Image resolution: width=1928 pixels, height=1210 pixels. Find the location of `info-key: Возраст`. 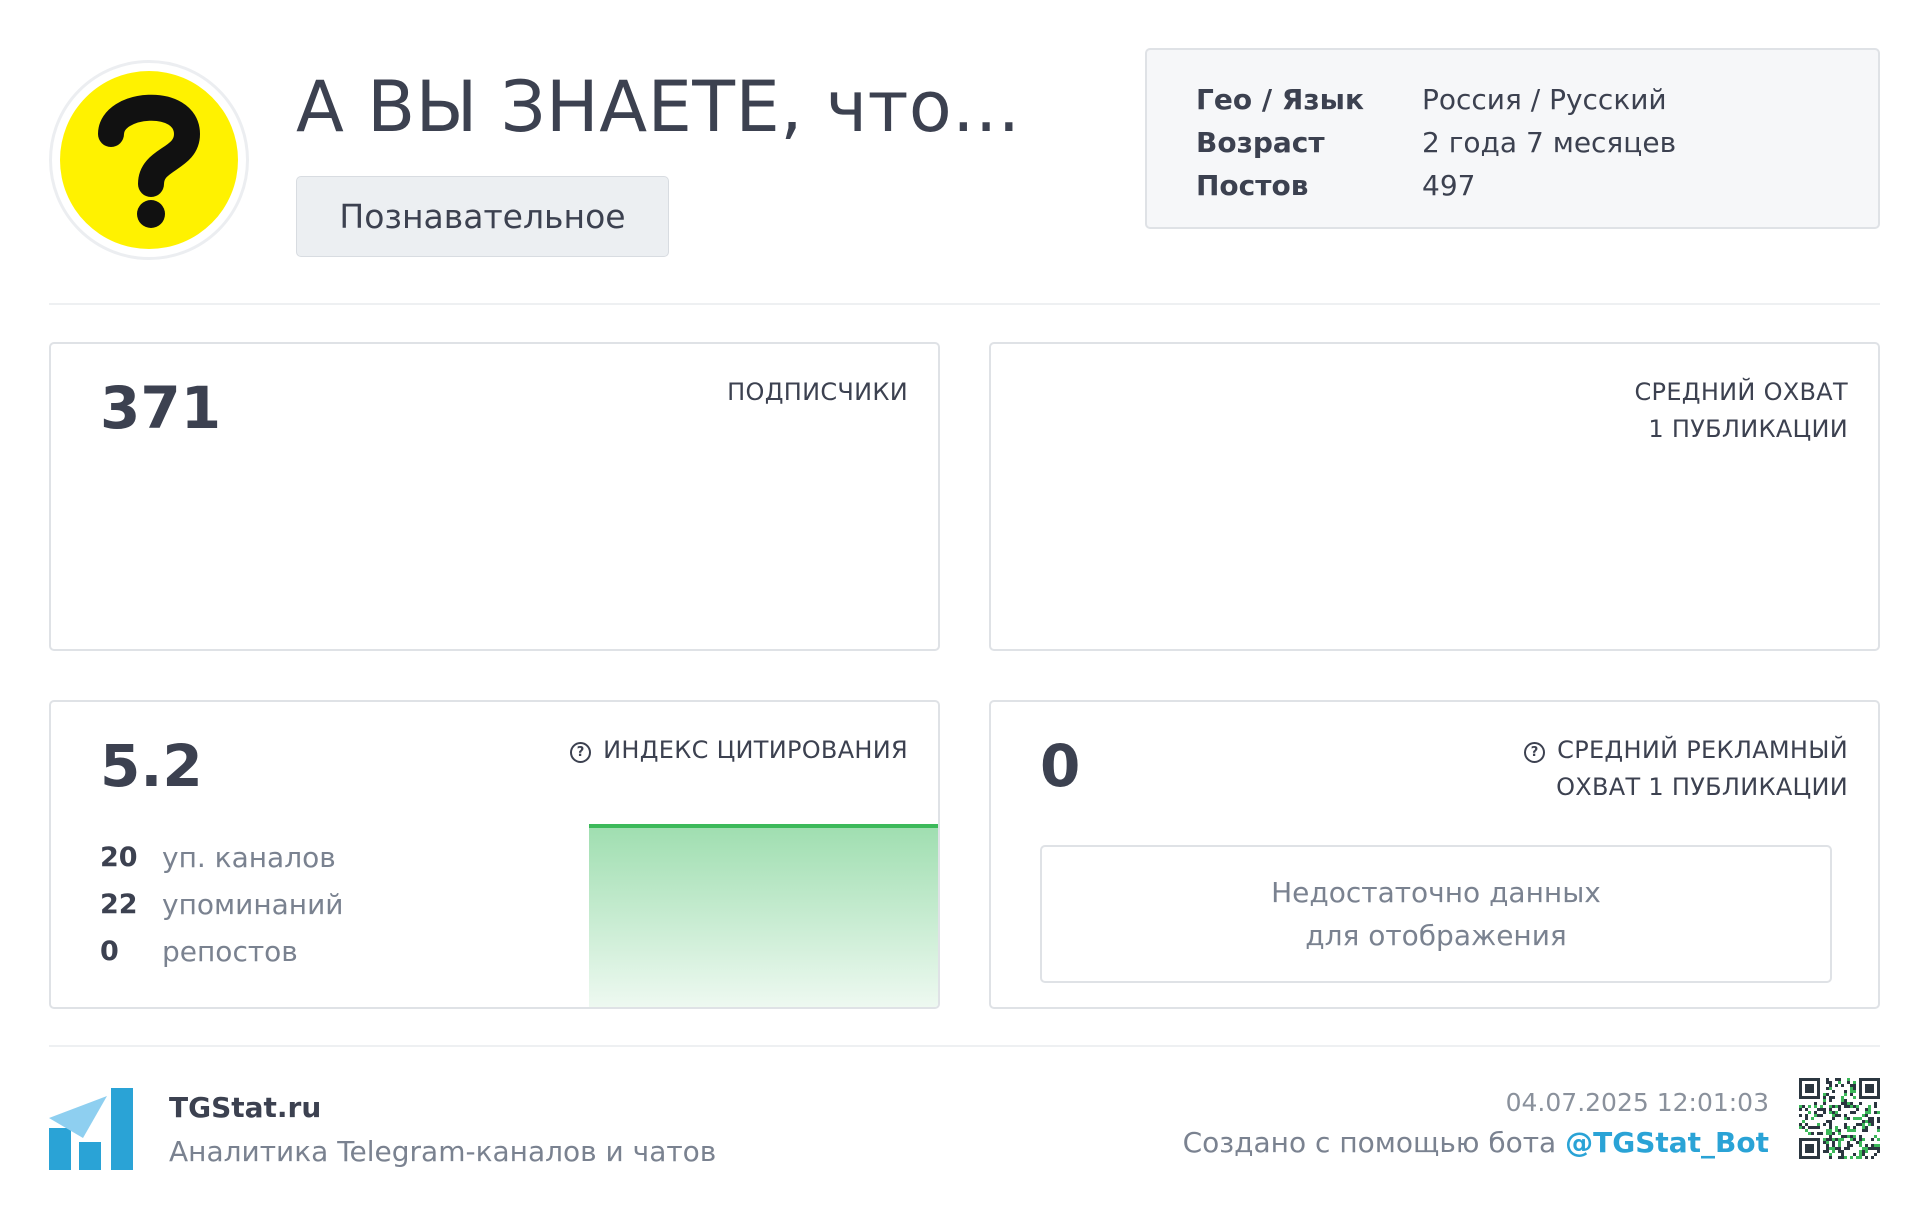

info-key: Возраст is located at coordinates (1260, 142).